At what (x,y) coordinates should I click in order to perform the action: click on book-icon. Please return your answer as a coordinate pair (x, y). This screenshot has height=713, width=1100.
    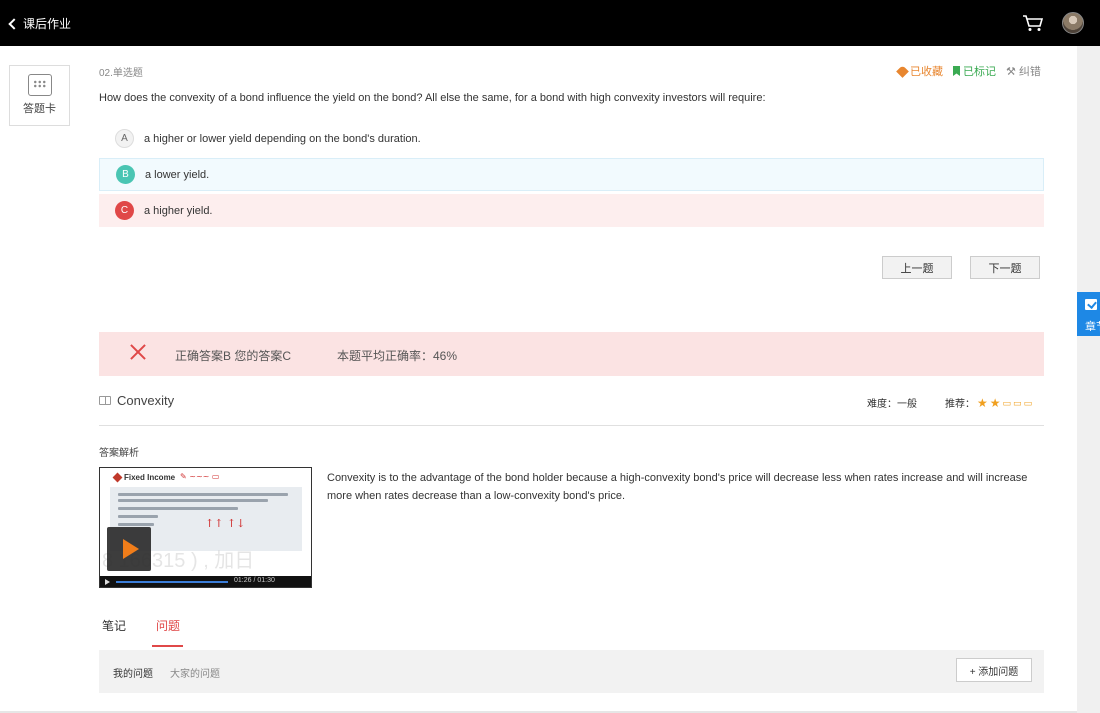
    Looking at the image, I should click on (105, 400).